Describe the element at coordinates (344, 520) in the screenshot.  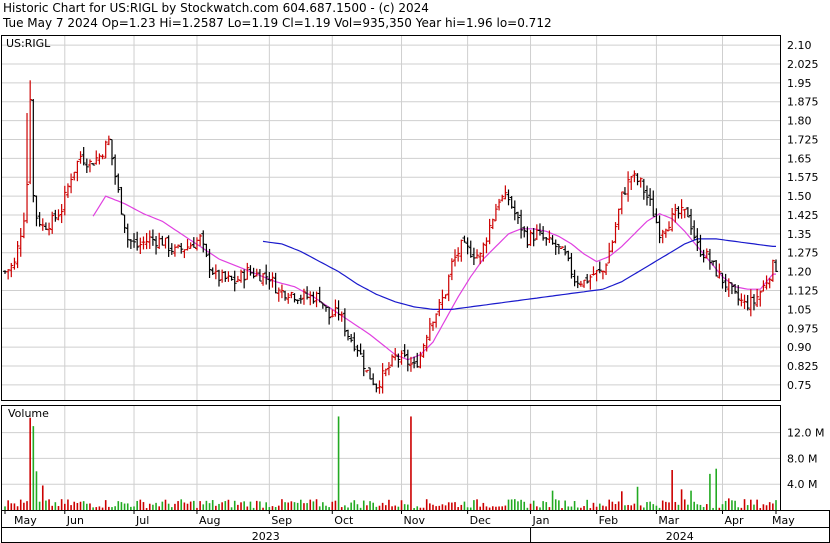
I see `month-label: Oct` at that location.